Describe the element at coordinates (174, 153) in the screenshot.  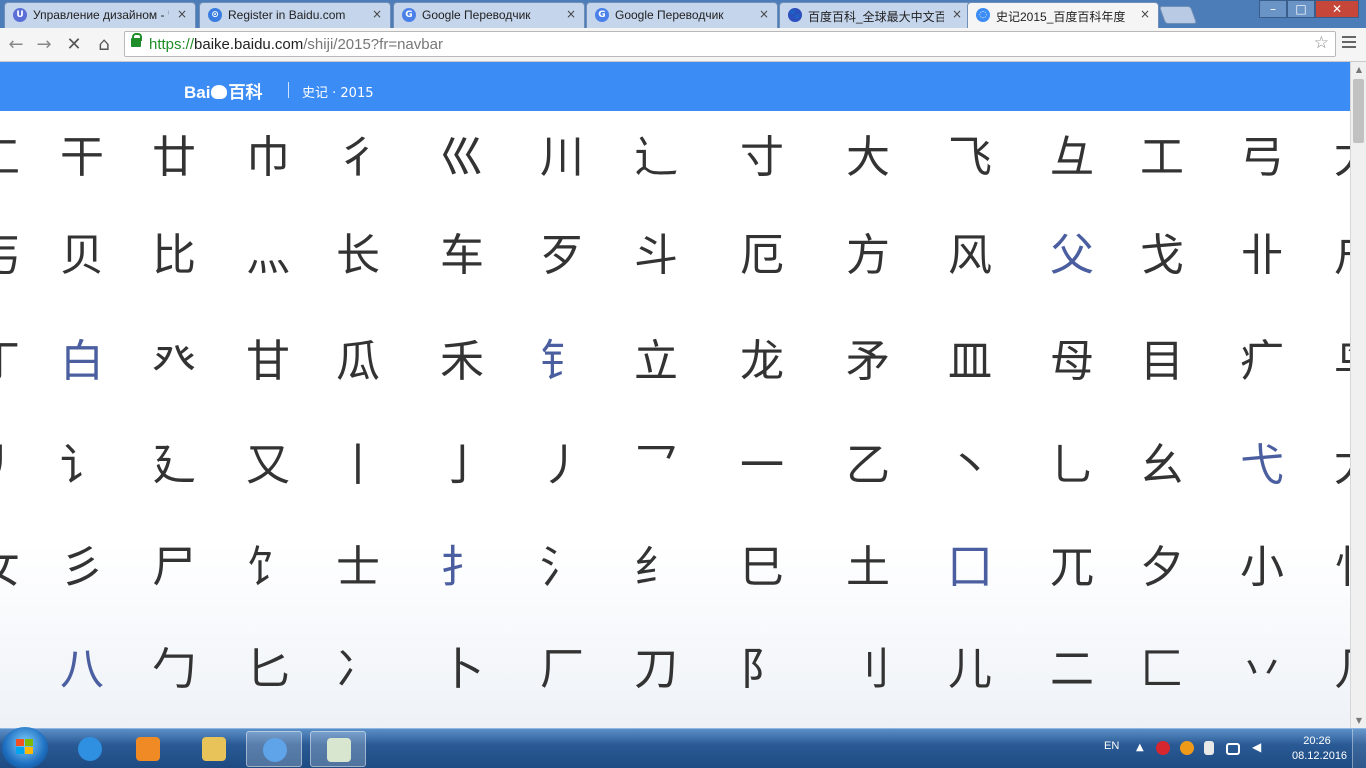
I see `radical-glyph: 廿` at that location.